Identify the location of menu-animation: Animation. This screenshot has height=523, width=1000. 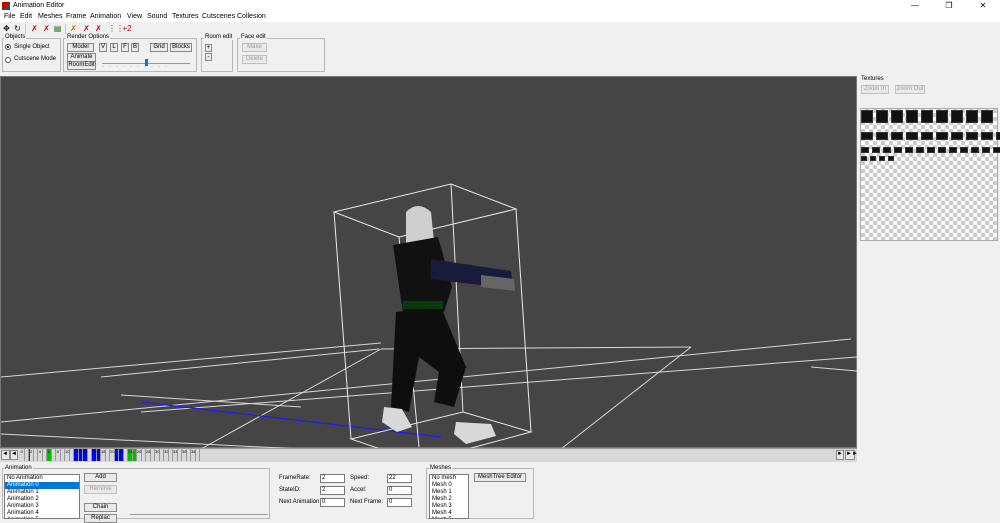
(105, 16).